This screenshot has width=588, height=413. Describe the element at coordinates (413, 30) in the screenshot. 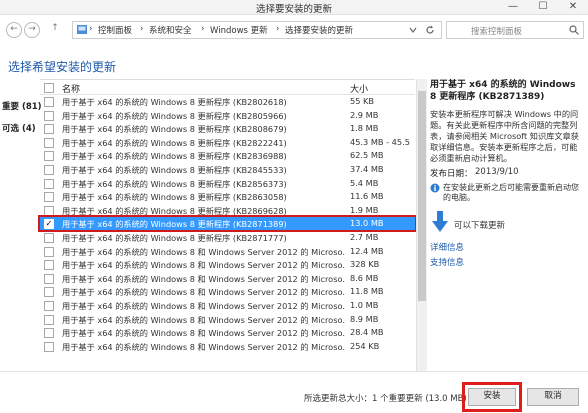

I see `dropdown-icon` at that location.